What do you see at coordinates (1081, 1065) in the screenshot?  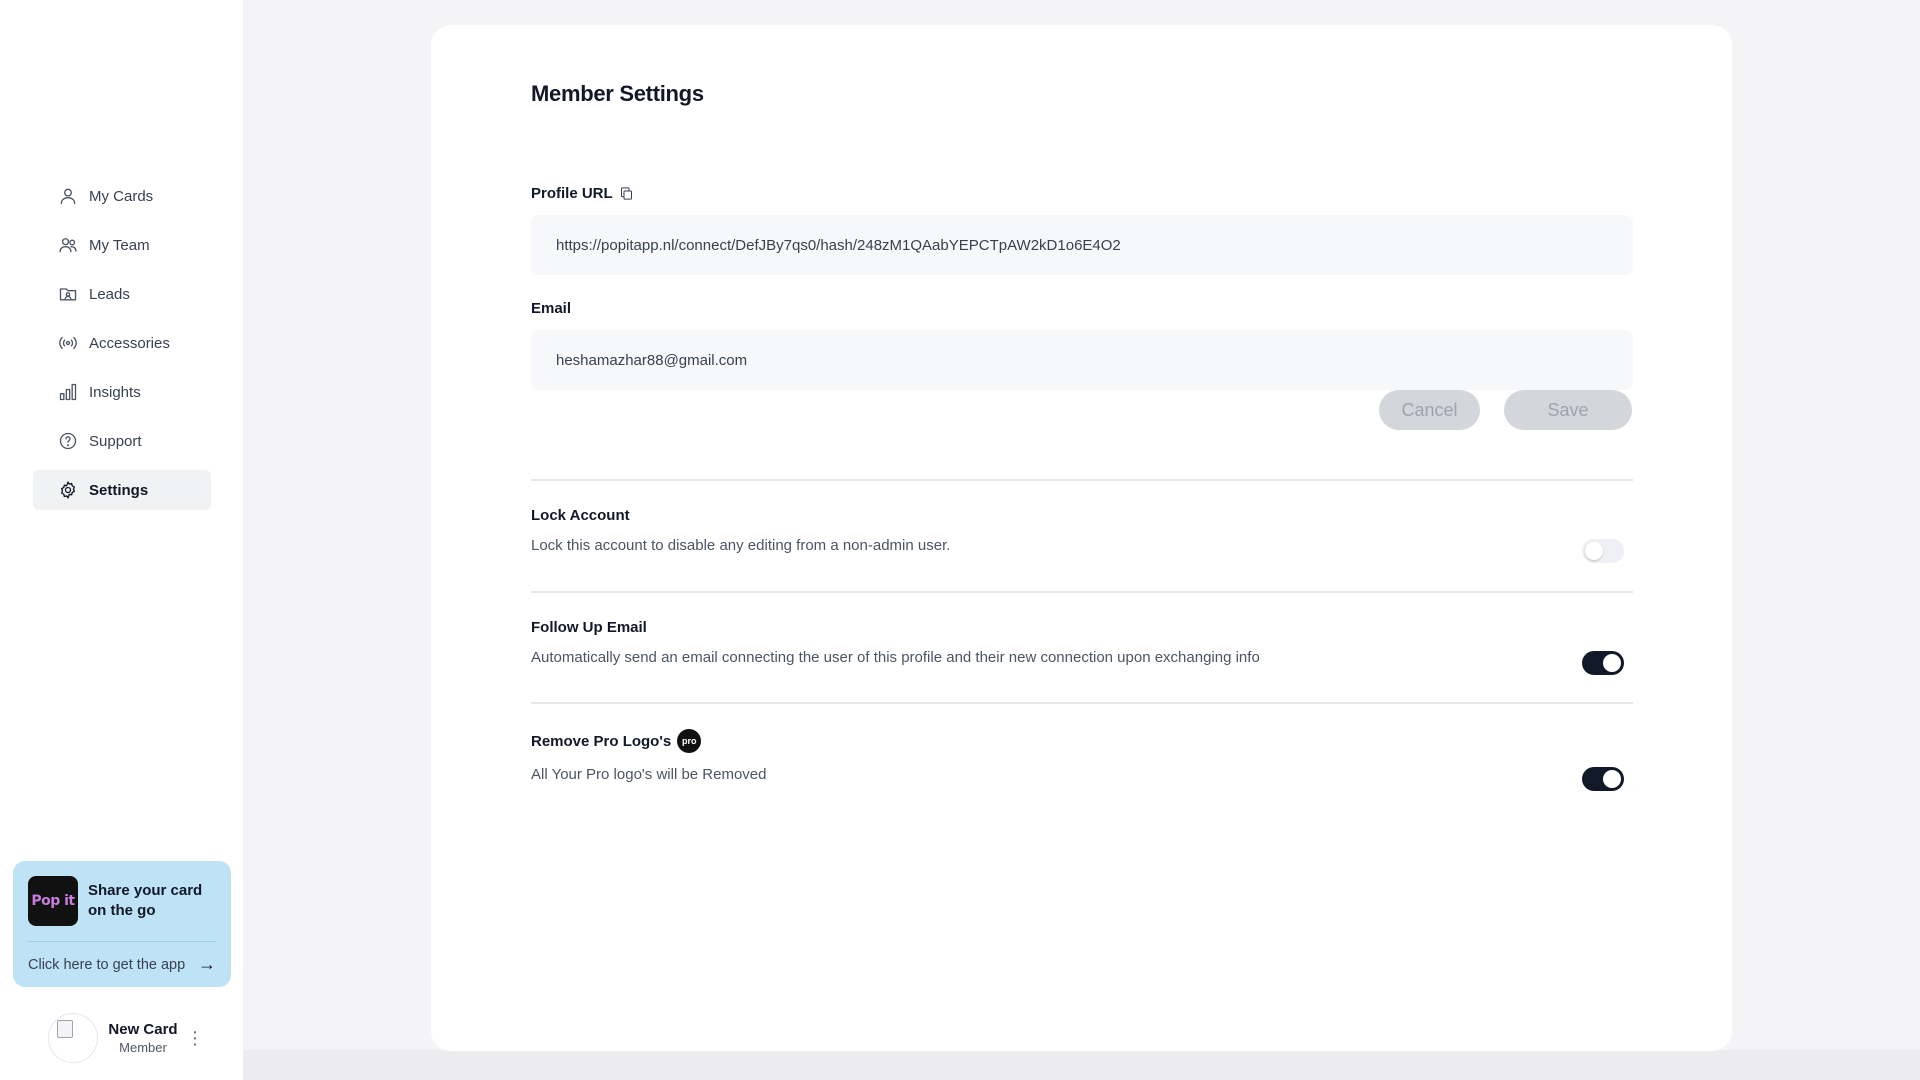 I see `footer-strip` at bounding box center [1081, 1065].